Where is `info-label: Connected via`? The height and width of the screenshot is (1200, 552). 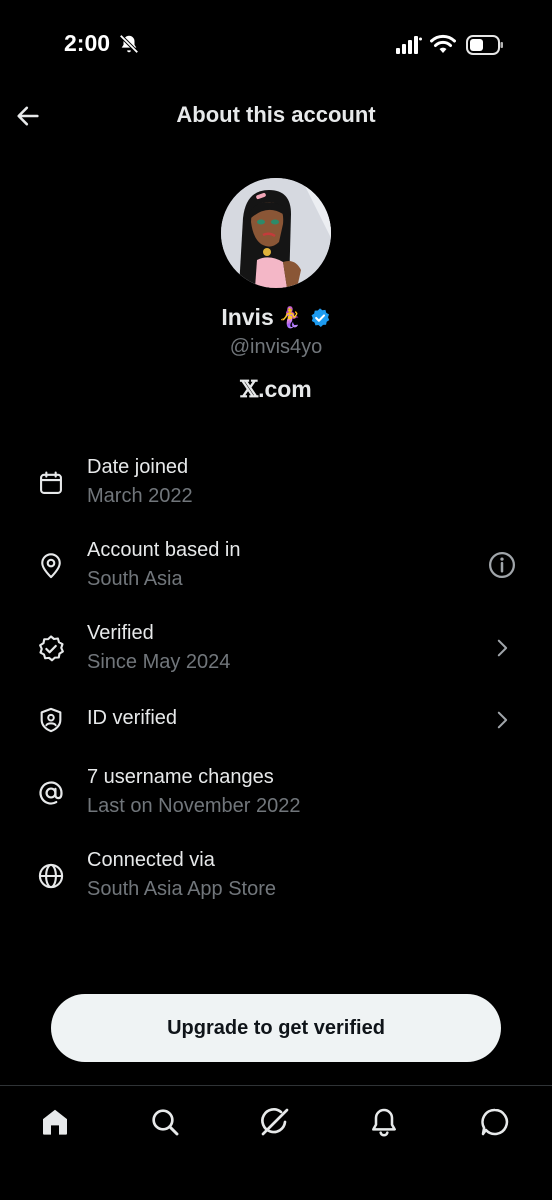
info-label: Connected via is located at coordinates (151, 860).